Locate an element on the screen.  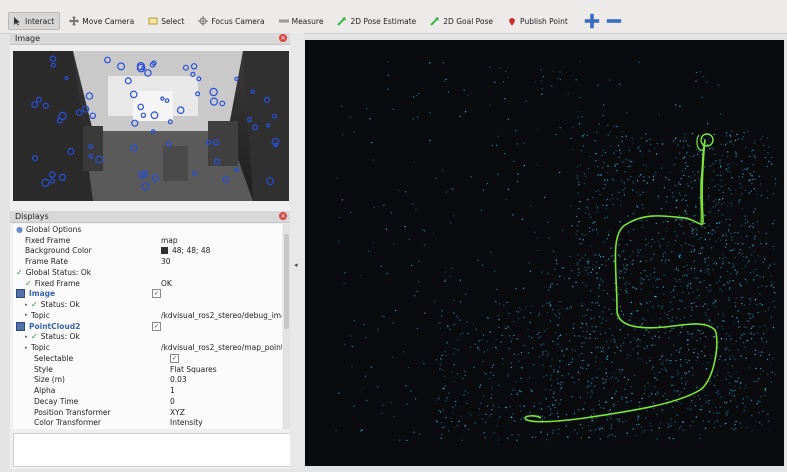
property-row: ✓ Global Status: Ok is located at coordinates (147, 272).